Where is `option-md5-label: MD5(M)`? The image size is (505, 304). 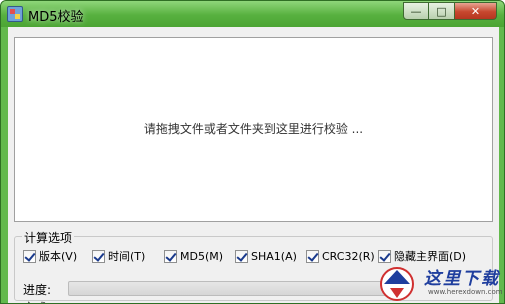 option-md5-label: MD5(M) is located at coordinates (202, 256).